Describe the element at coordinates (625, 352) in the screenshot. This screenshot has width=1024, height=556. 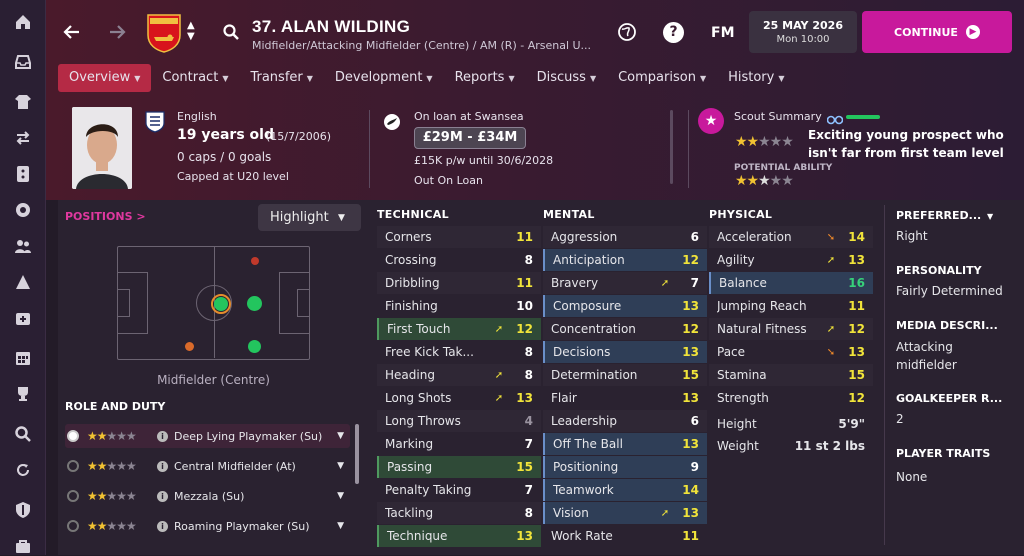
I see `mental-attribute-row: Decisions 13` at that location.